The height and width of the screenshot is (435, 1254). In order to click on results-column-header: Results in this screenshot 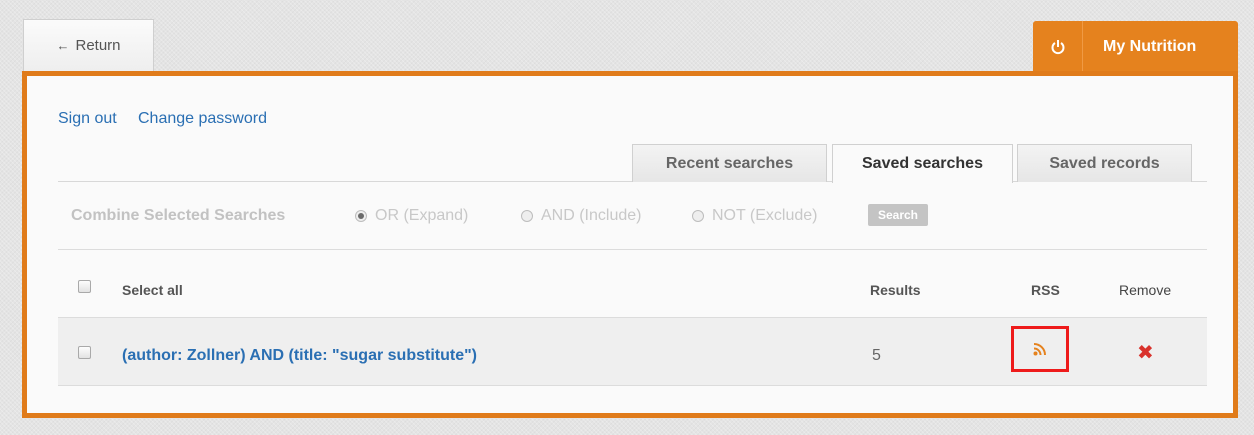, I will do `click(895, 290)`.